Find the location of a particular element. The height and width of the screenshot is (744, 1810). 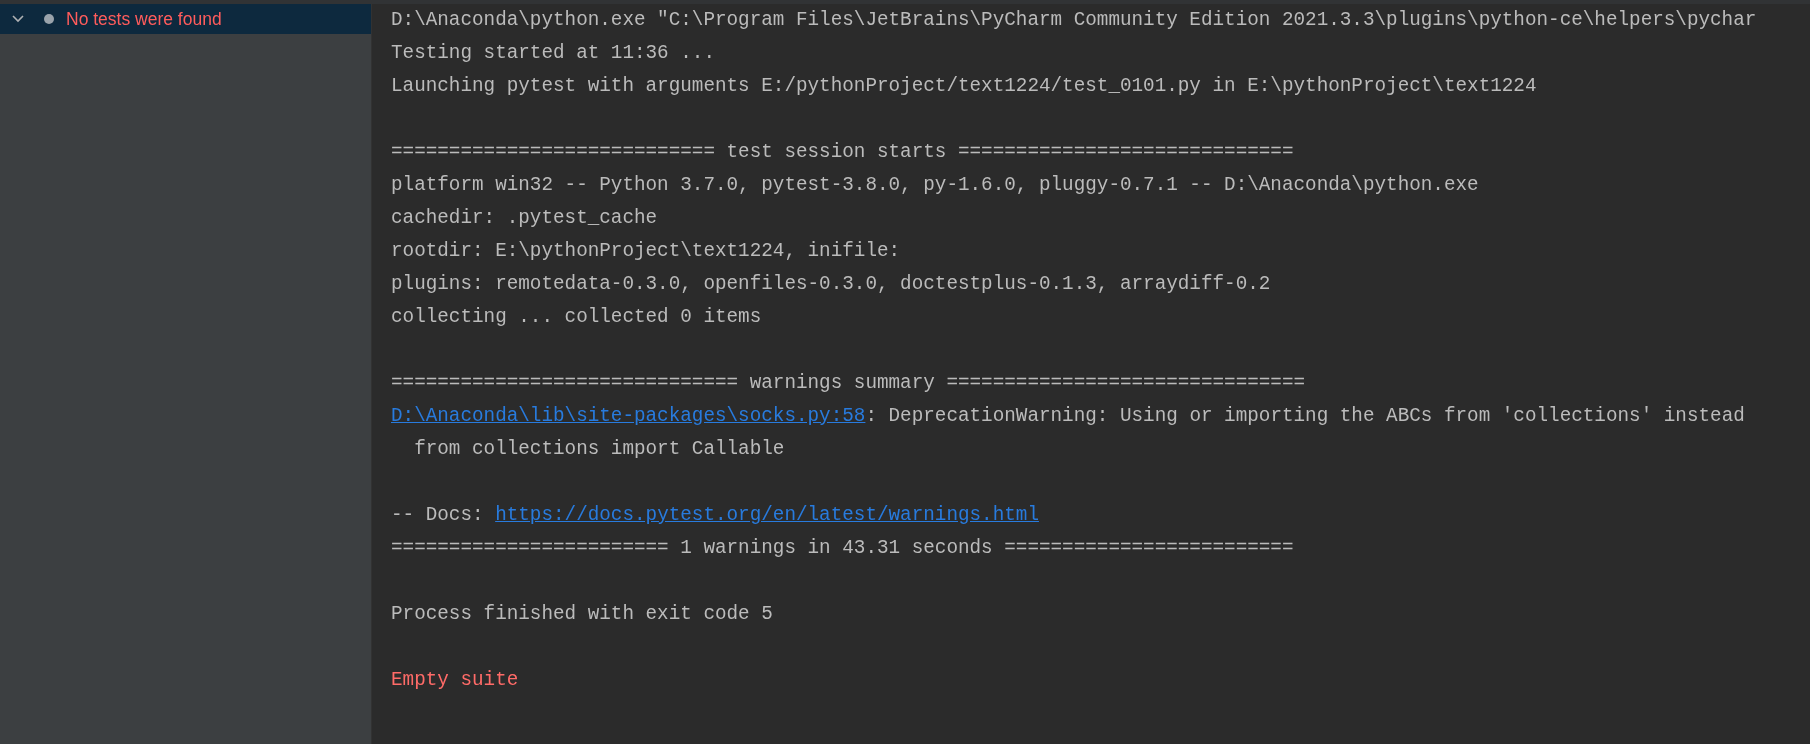

console-text: collecting ... collected 0 items is located at coordinates (576, 317).